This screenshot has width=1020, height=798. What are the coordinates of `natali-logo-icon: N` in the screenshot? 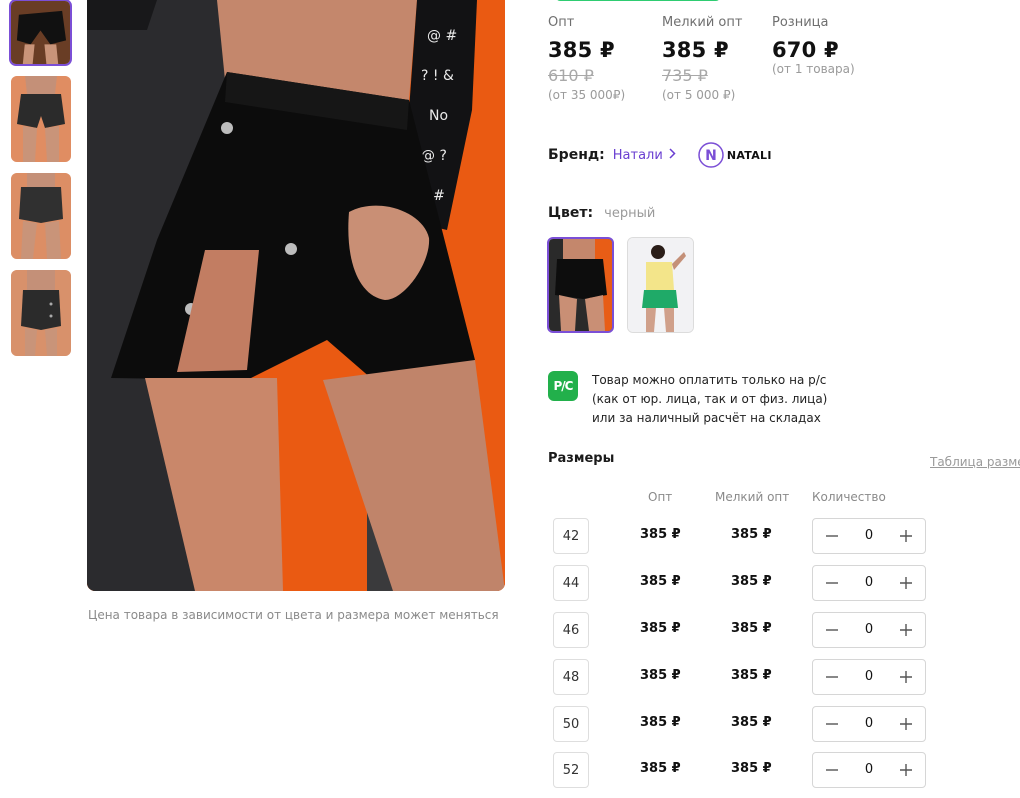 It's located at (711, 155).